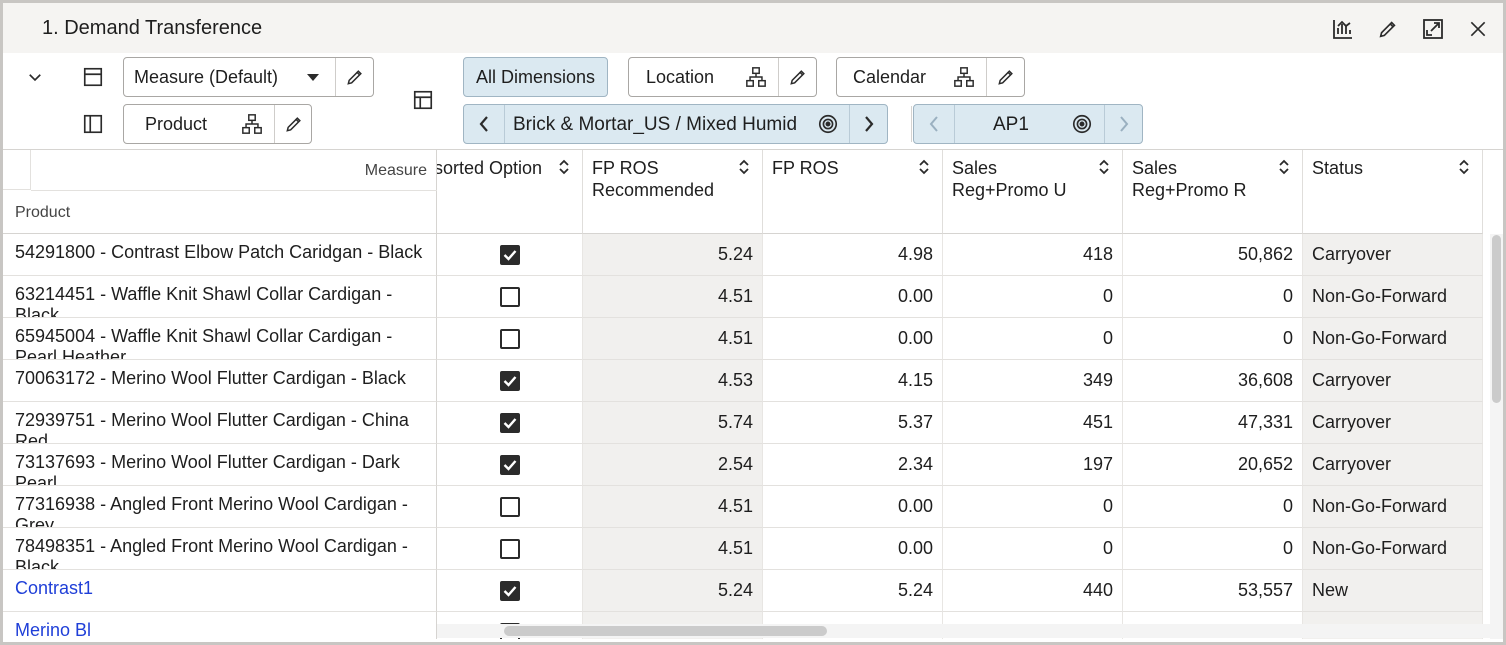 The height and width of the screenshot is (645, 1506). What do you see at coordinates (1033, 255) in the screenshot?
I see `sales-units-cell: 418` at bounding box center [1033, 255].